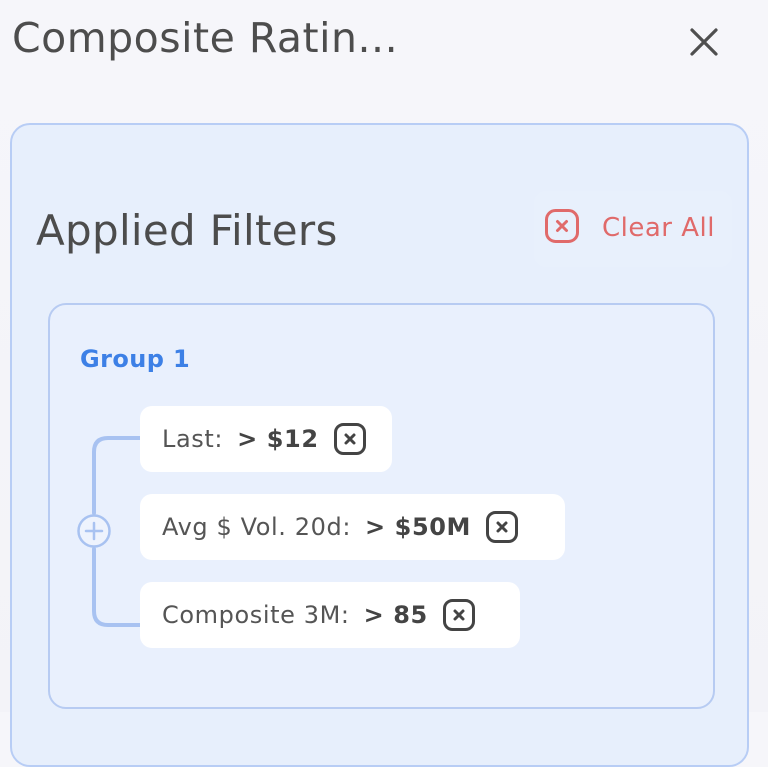 The height and width of the screenshot is (767, 768). What do you see at coordinates (278, 439) in the screenshot?
I see `filter-value: > $12` at bounding box center [278, 439].